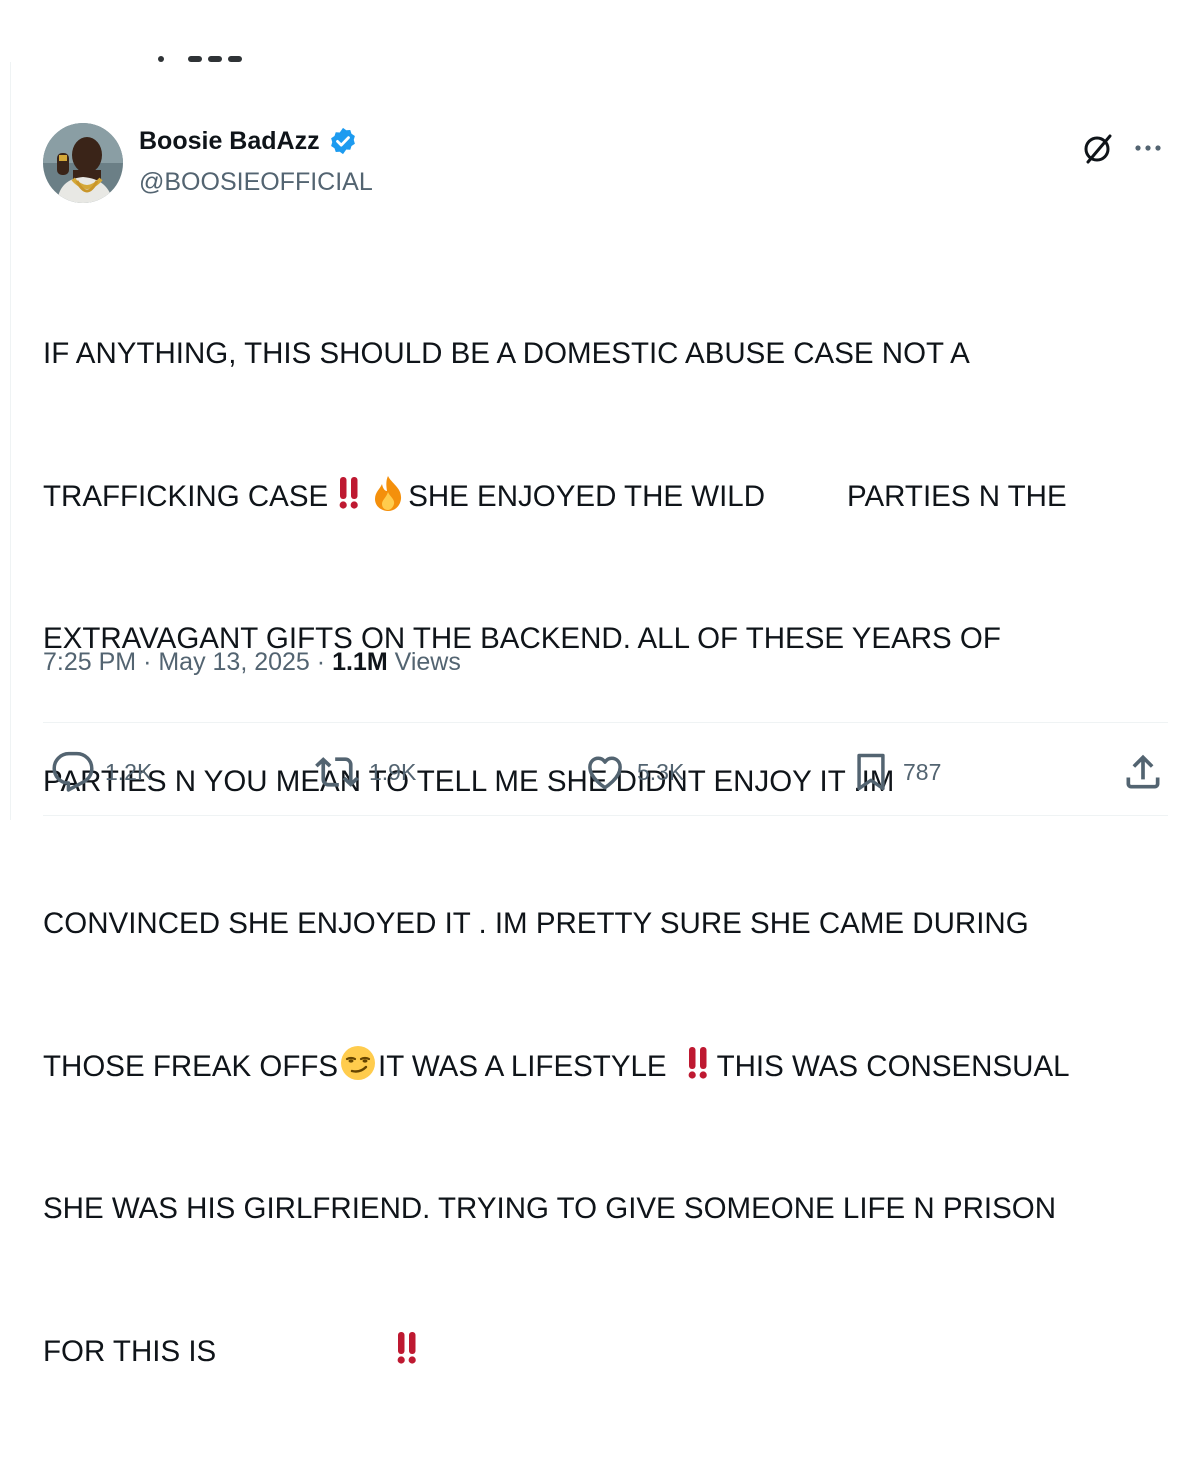 The height and width of the screenshot is (1470, 1200). Describe the element at coordinates (130, 1351) in the screenshot. I see `post-text-segment: FOR THIS IS` at that location.